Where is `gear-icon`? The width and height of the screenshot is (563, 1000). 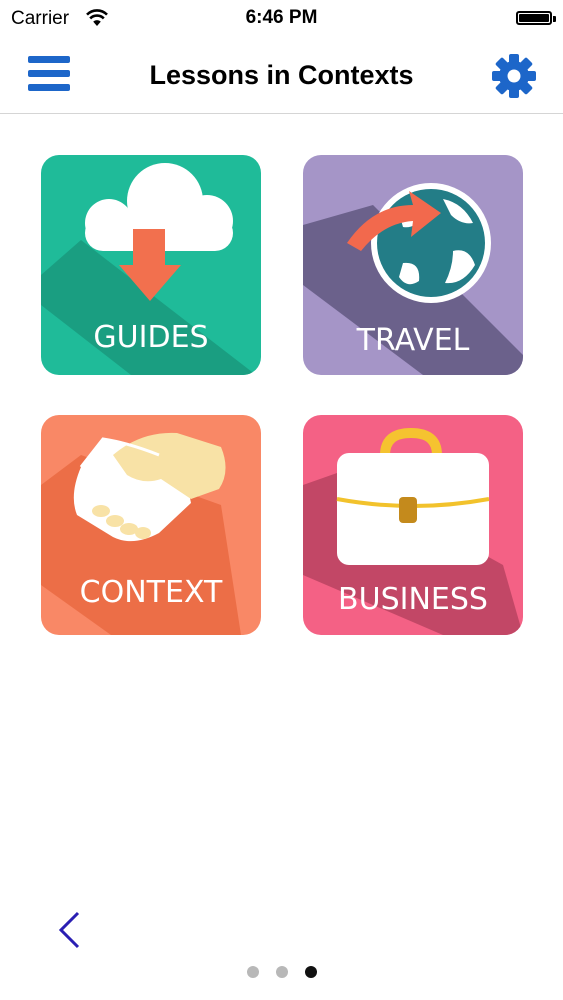
gear-icon is located at coordinates (514, 76).